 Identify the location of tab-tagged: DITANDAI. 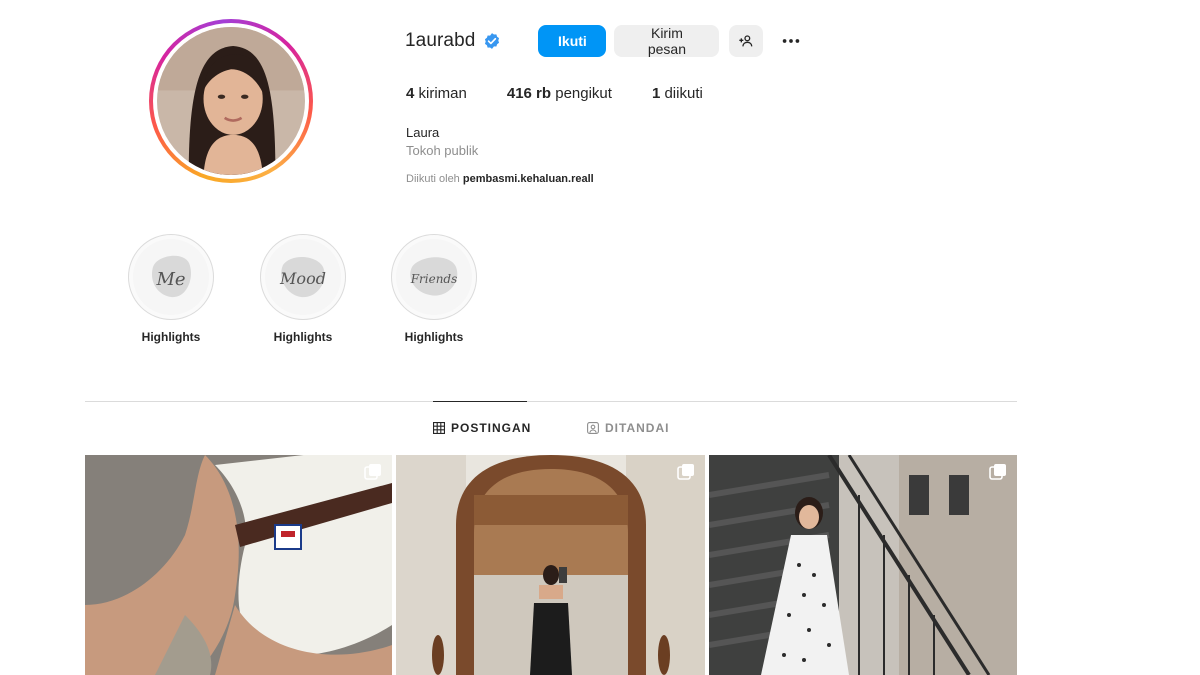
(628, 428).